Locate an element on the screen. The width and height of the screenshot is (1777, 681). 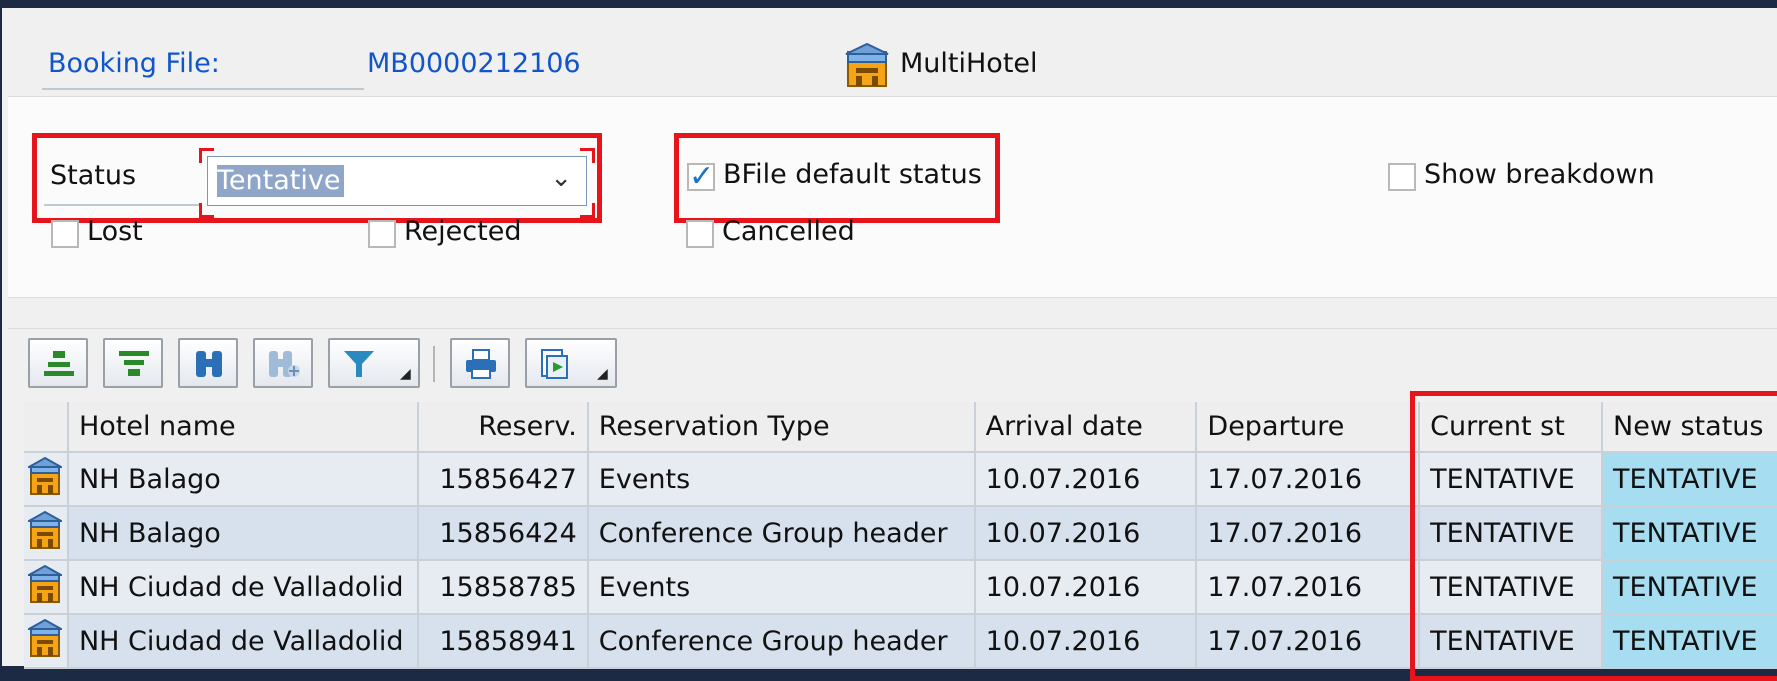
filter-icon is located at coordinates (359, 364).